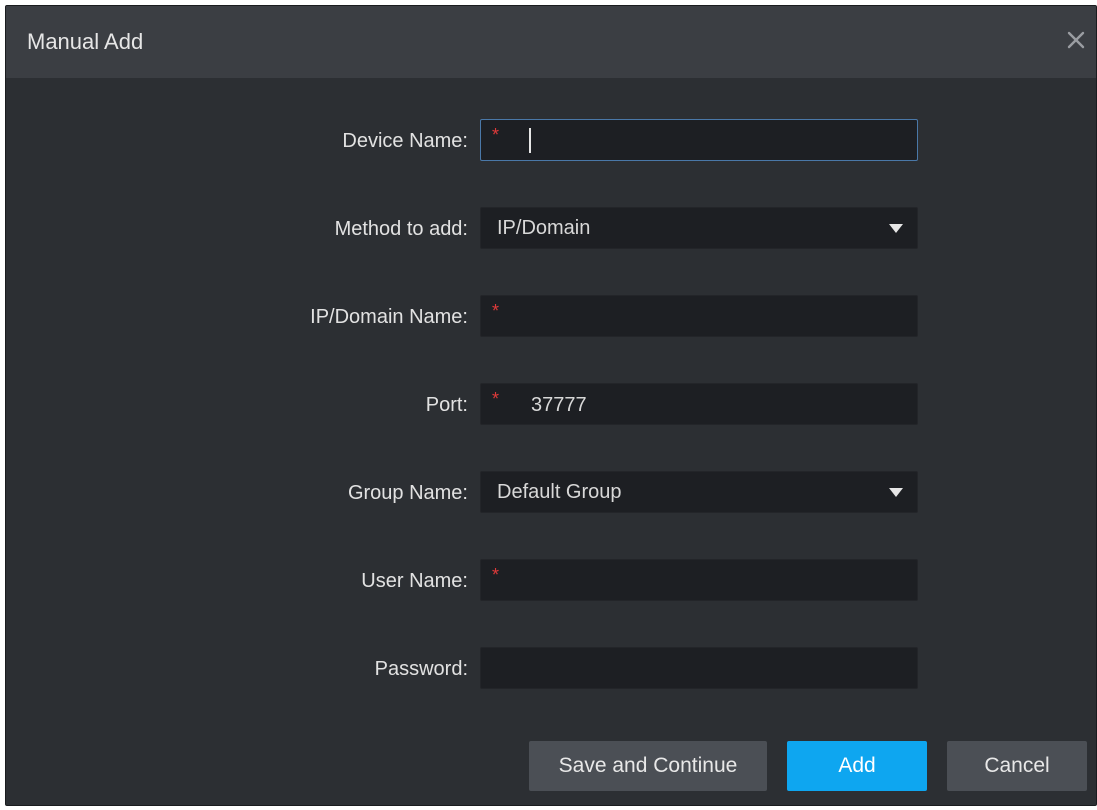  What do you see at coordinates (699, 580) in the screenshot?
I see `user-name-input: *` at bounding box center [699, 580].